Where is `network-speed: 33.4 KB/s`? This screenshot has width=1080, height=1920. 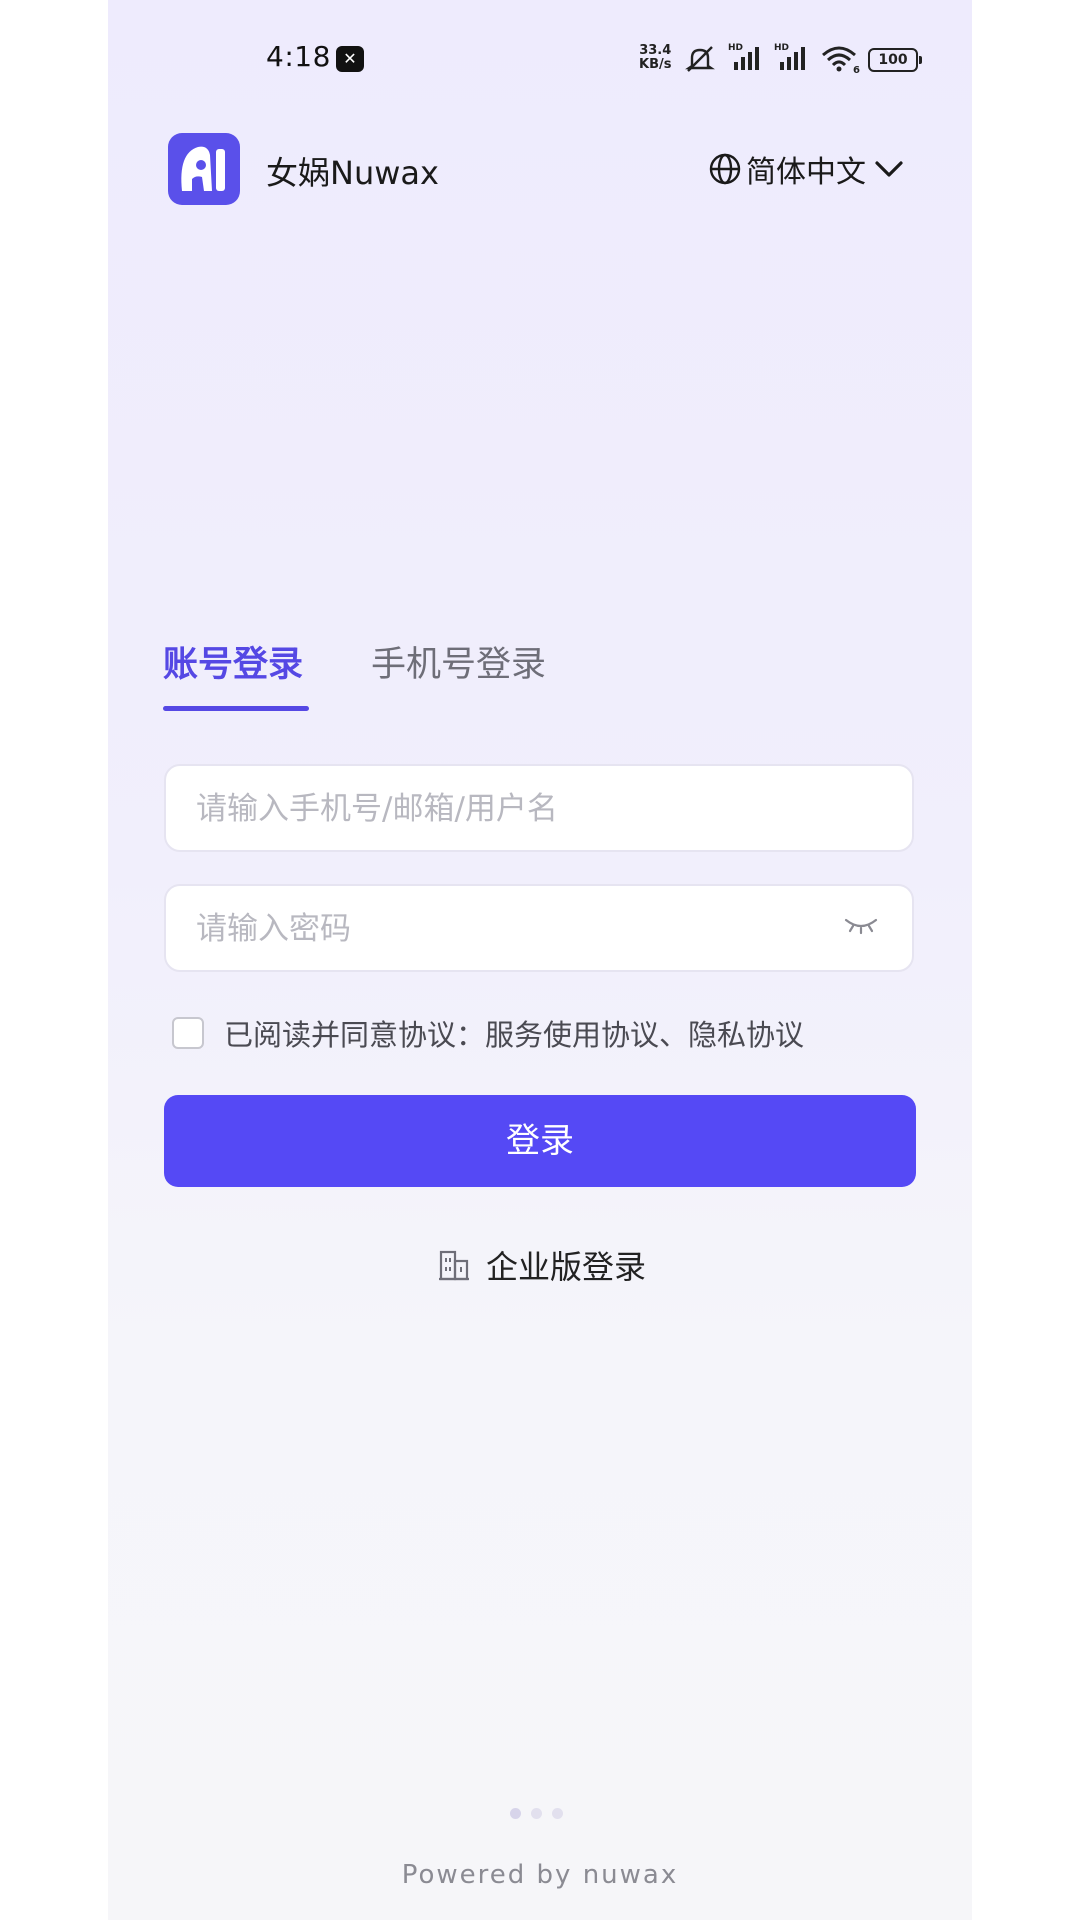 network-speed: 33.4 KB/s is located at coordinates (655, 58).